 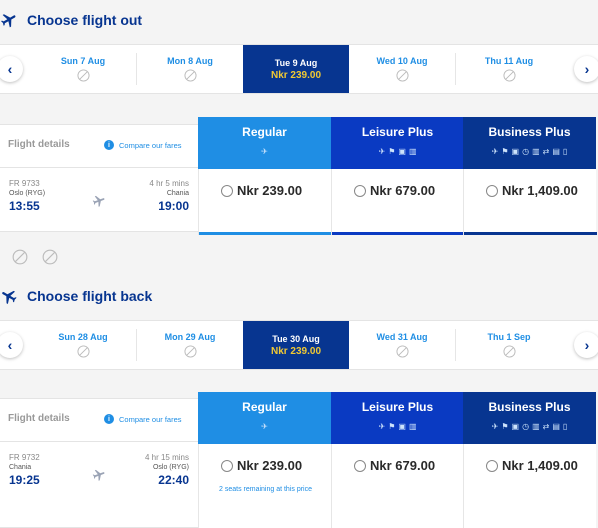 What do you see at coordinates (169, 183) in the screenshot?
I see `duration: 4 hr 5 mins` at bounding box center [169, 183].